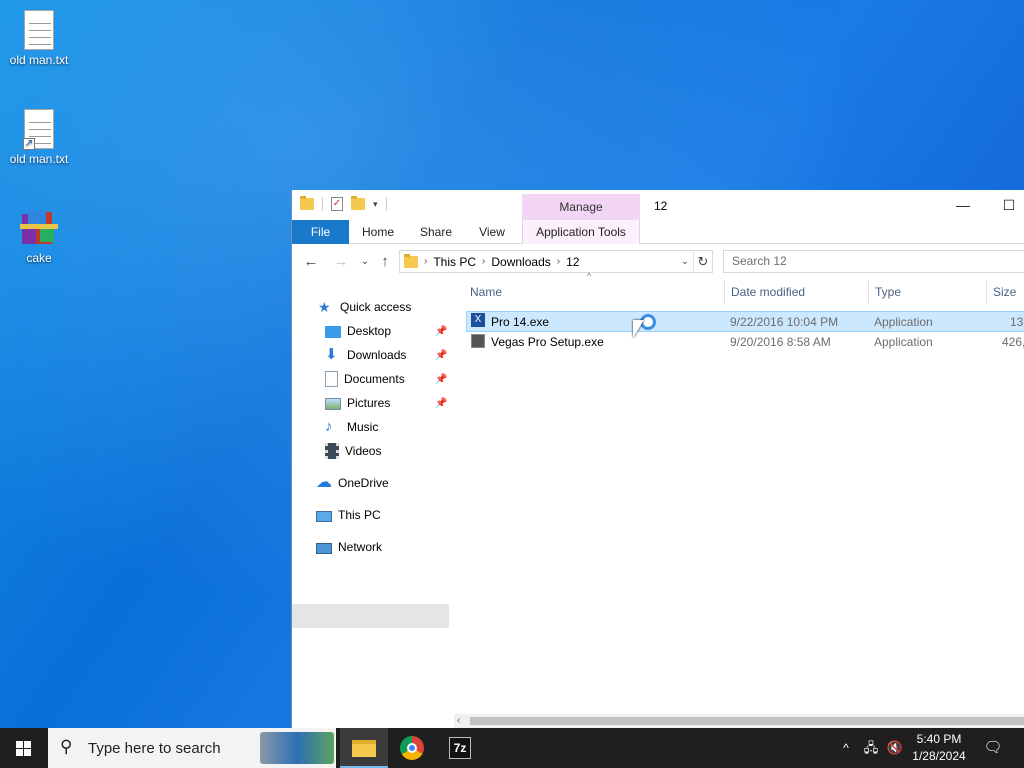 The image size is (1024, 768). What do you see at coordinates (939, 748) in the screenshot?
I see `clock: 5:40 PM 1/28/2024` at bounding box center [939, 748].